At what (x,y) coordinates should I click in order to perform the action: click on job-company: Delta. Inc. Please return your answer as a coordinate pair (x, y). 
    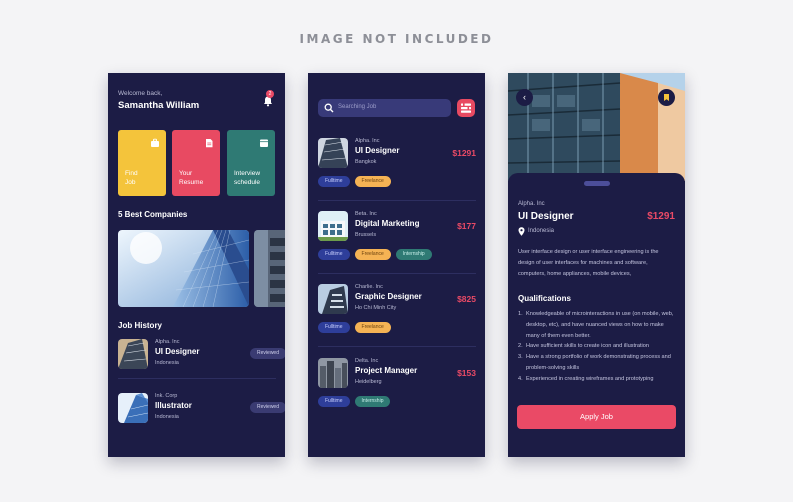
    Looking at the image, I should click on (367, 361).